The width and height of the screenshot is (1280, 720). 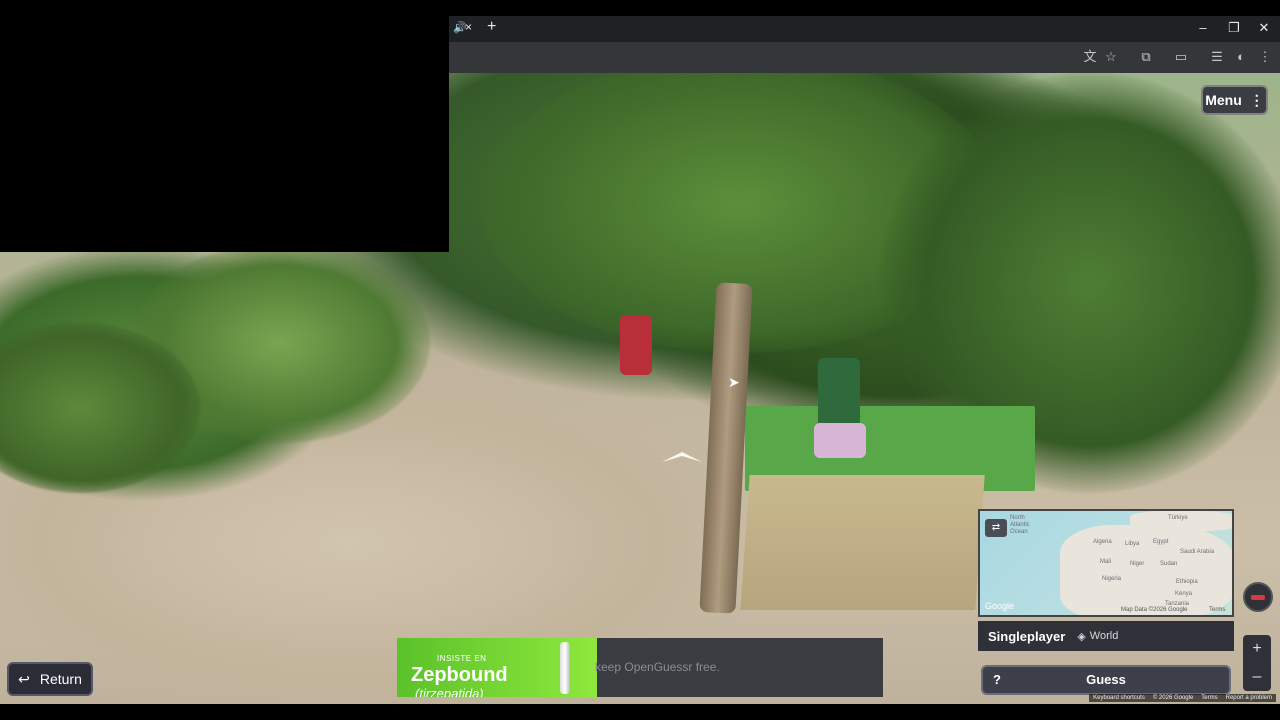 What do you see at coordinates (996, 528) in the screenshot?
I see `map-swap-icon: ⇄` at bounding box center [996, 528].